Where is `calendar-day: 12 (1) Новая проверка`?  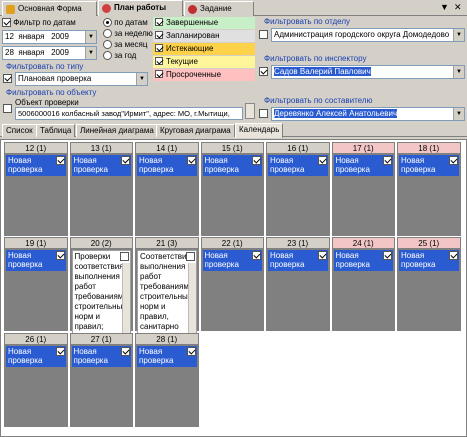 calendar-day: 12 (1) Новая проверка is located at coordinates (36, 189).